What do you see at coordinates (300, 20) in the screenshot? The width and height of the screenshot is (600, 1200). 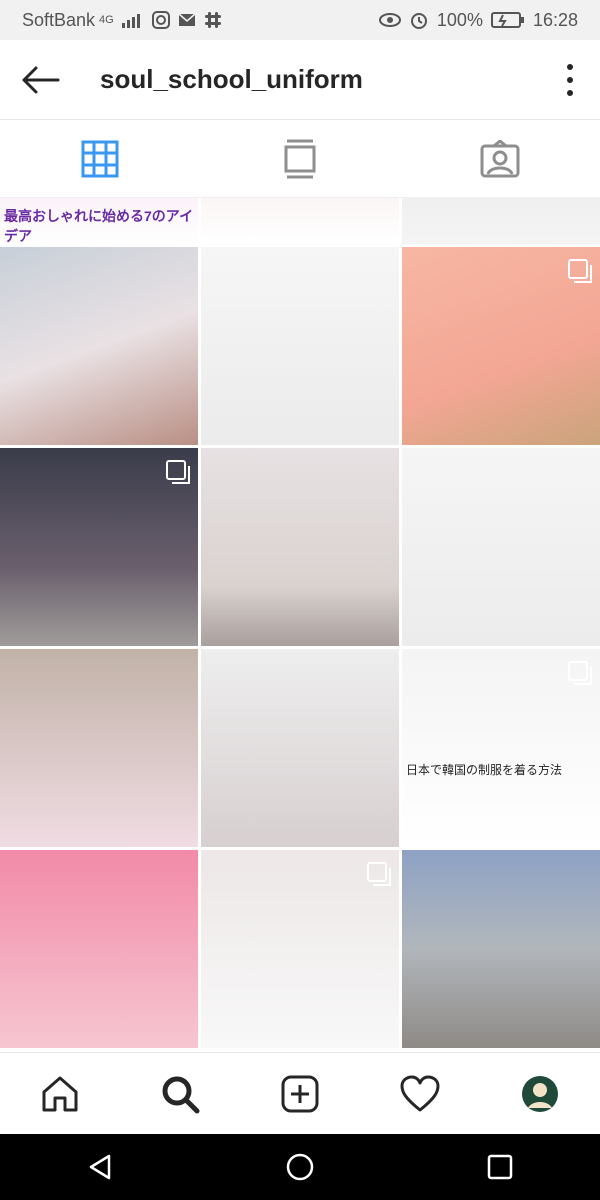 I see `status-bar: SoftBank 4G 100% 16:28` at bounding box center [300, 20].